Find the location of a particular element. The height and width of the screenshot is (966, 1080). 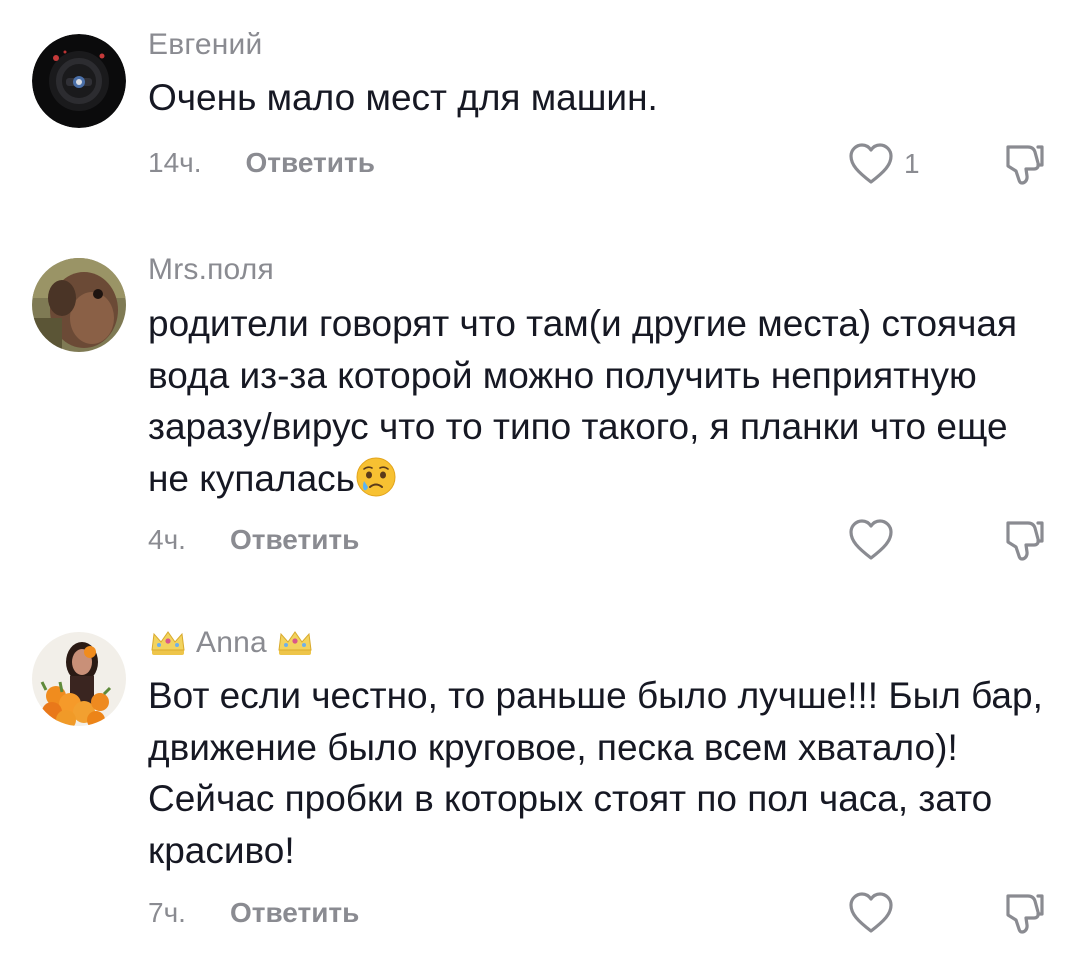

username-label: Евгений is located at coordinates (205, 44).